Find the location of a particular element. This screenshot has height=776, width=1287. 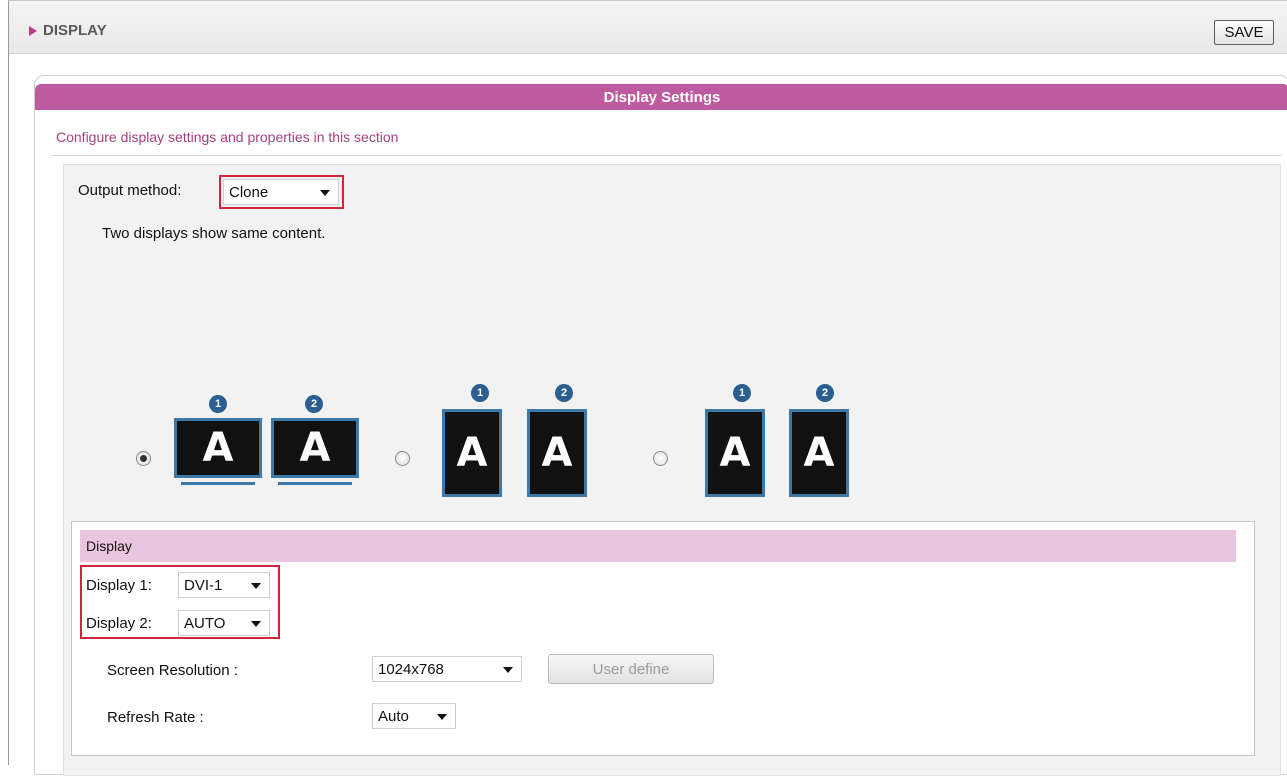

display-section-title: Display is located at coordinates (658, 546).